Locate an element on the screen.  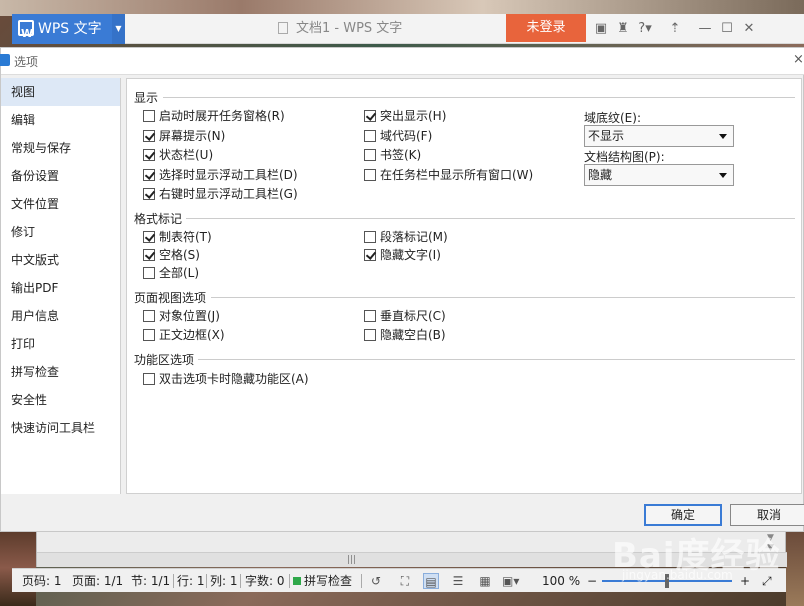
minimize-icon: — is located at coordinates (705, 29).